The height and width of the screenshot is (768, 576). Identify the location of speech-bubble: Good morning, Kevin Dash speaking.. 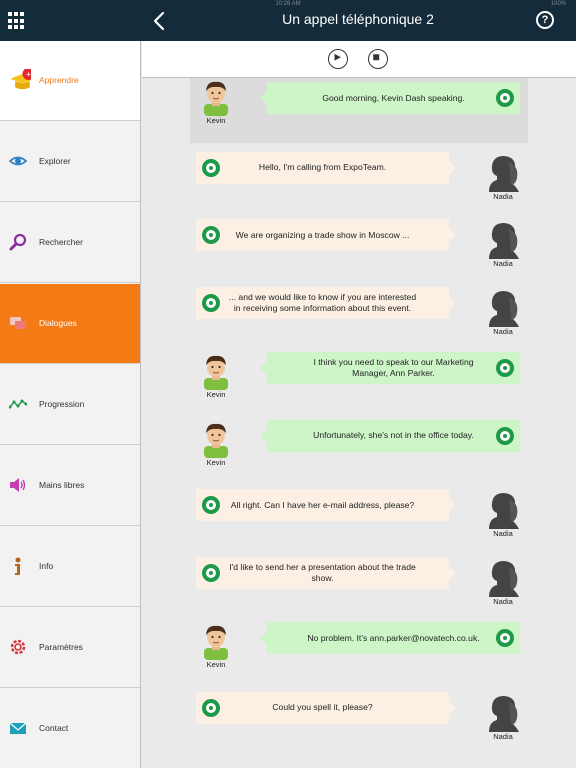
(390, 98).